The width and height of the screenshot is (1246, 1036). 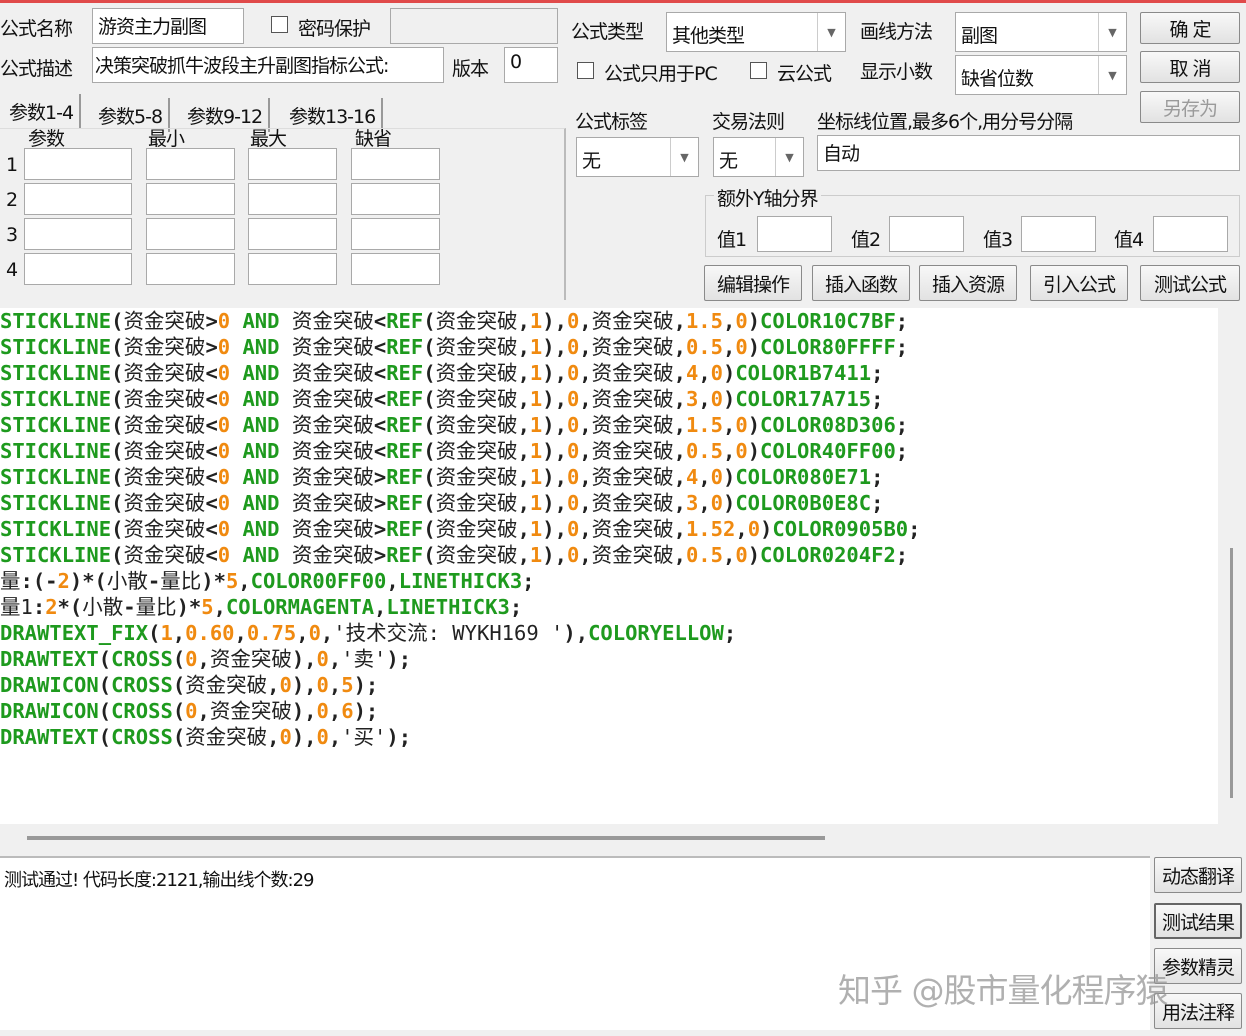 What do you see at coordinates (279, 24) in the screenshot?
I see `password-checkbox` at bounding box center [279, 24].